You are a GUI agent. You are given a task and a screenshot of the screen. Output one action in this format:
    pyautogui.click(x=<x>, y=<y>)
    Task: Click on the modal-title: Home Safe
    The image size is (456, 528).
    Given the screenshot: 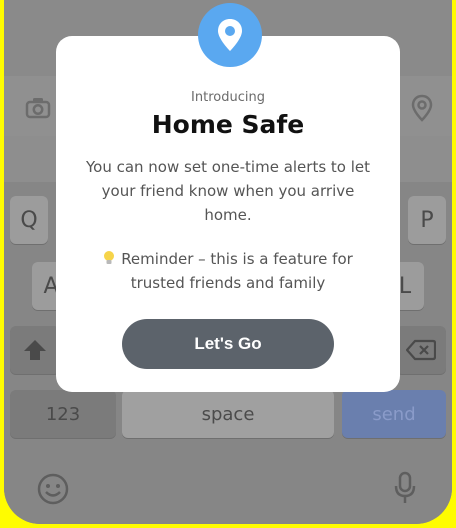 What is the action you would take?
    pyautogui.click(x=228, y=124)
    